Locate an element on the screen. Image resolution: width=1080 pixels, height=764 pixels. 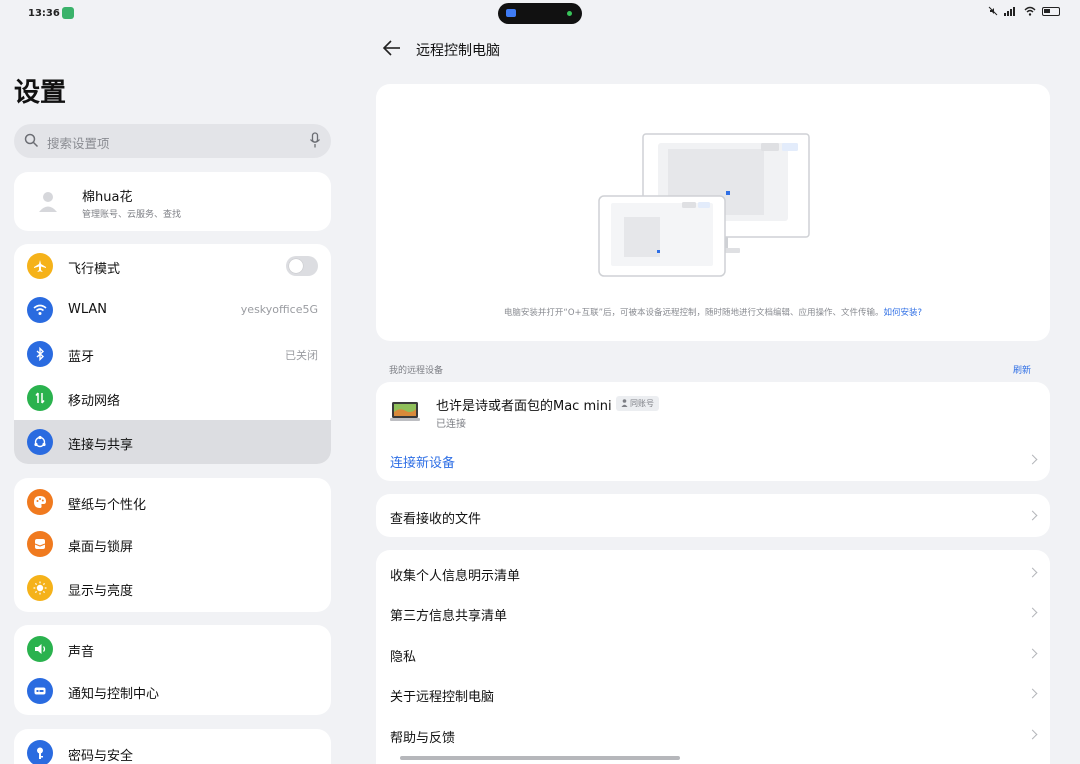
list-item-label: 收集个人信息明示清单 is located at coordinates (455, 576).